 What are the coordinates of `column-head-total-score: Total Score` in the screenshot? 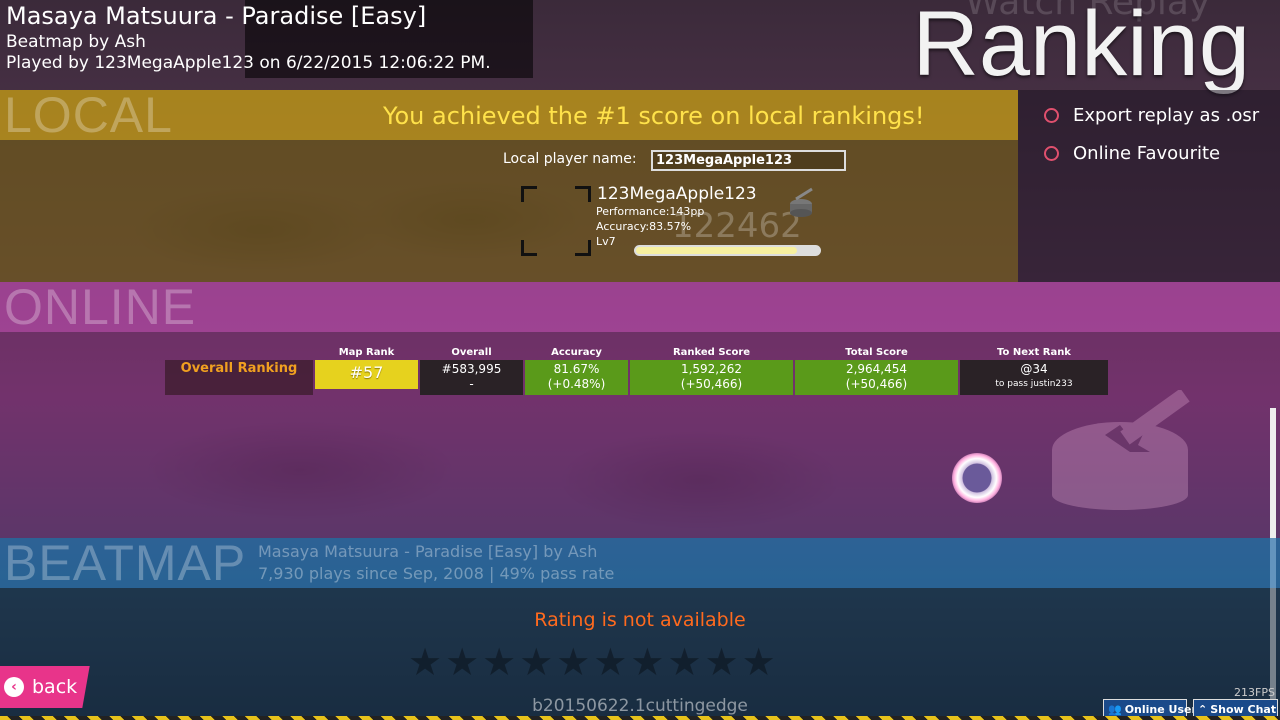 It's located at (876, 352).